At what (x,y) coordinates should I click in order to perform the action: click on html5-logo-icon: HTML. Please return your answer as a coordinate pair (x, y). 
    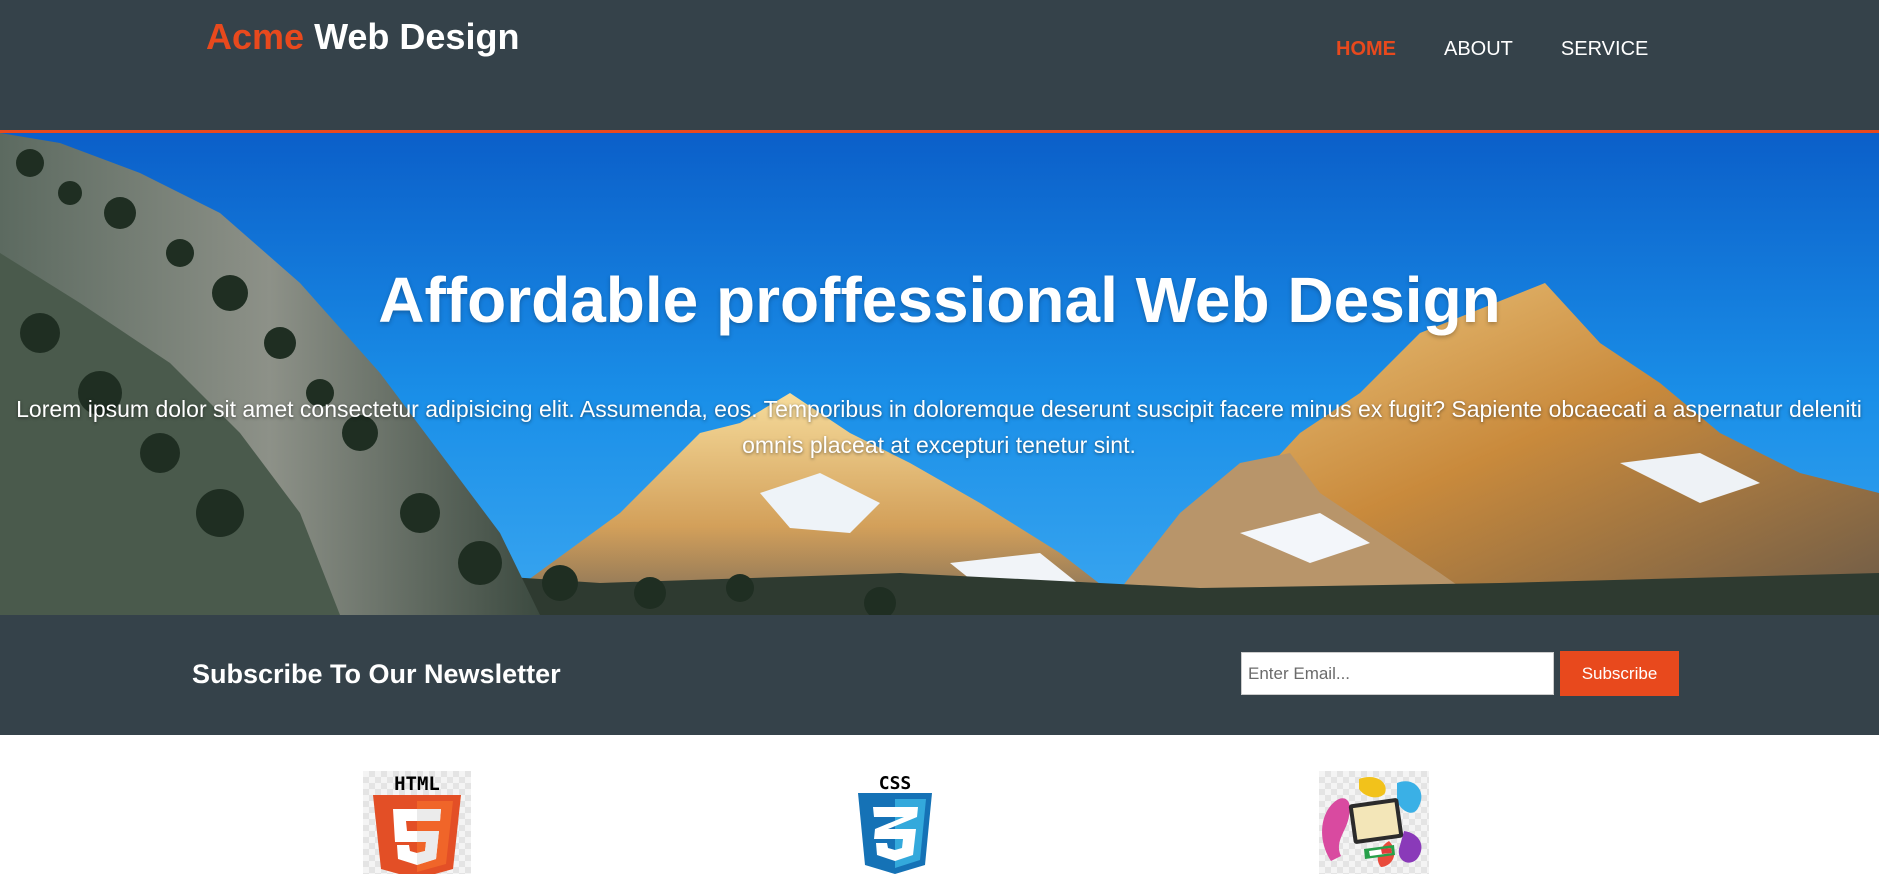
    Looking at the image, I should click on (417, 825).